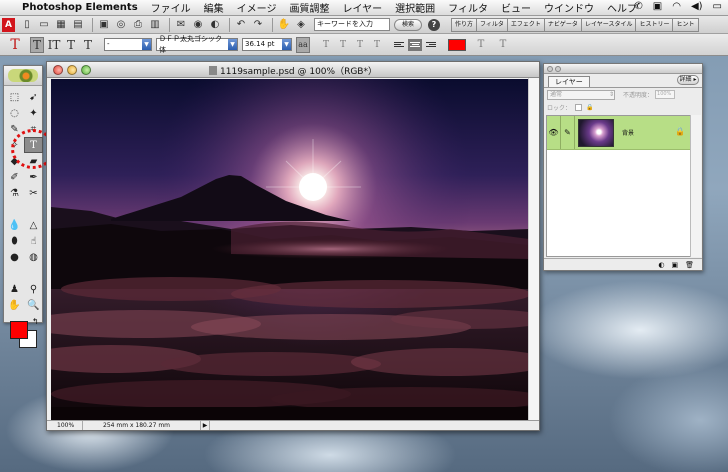  What do you see at coordinates (491, 25) in the screenshot?
I see `well-tab-filters: フィルタ` at bounding box center [491, 25].